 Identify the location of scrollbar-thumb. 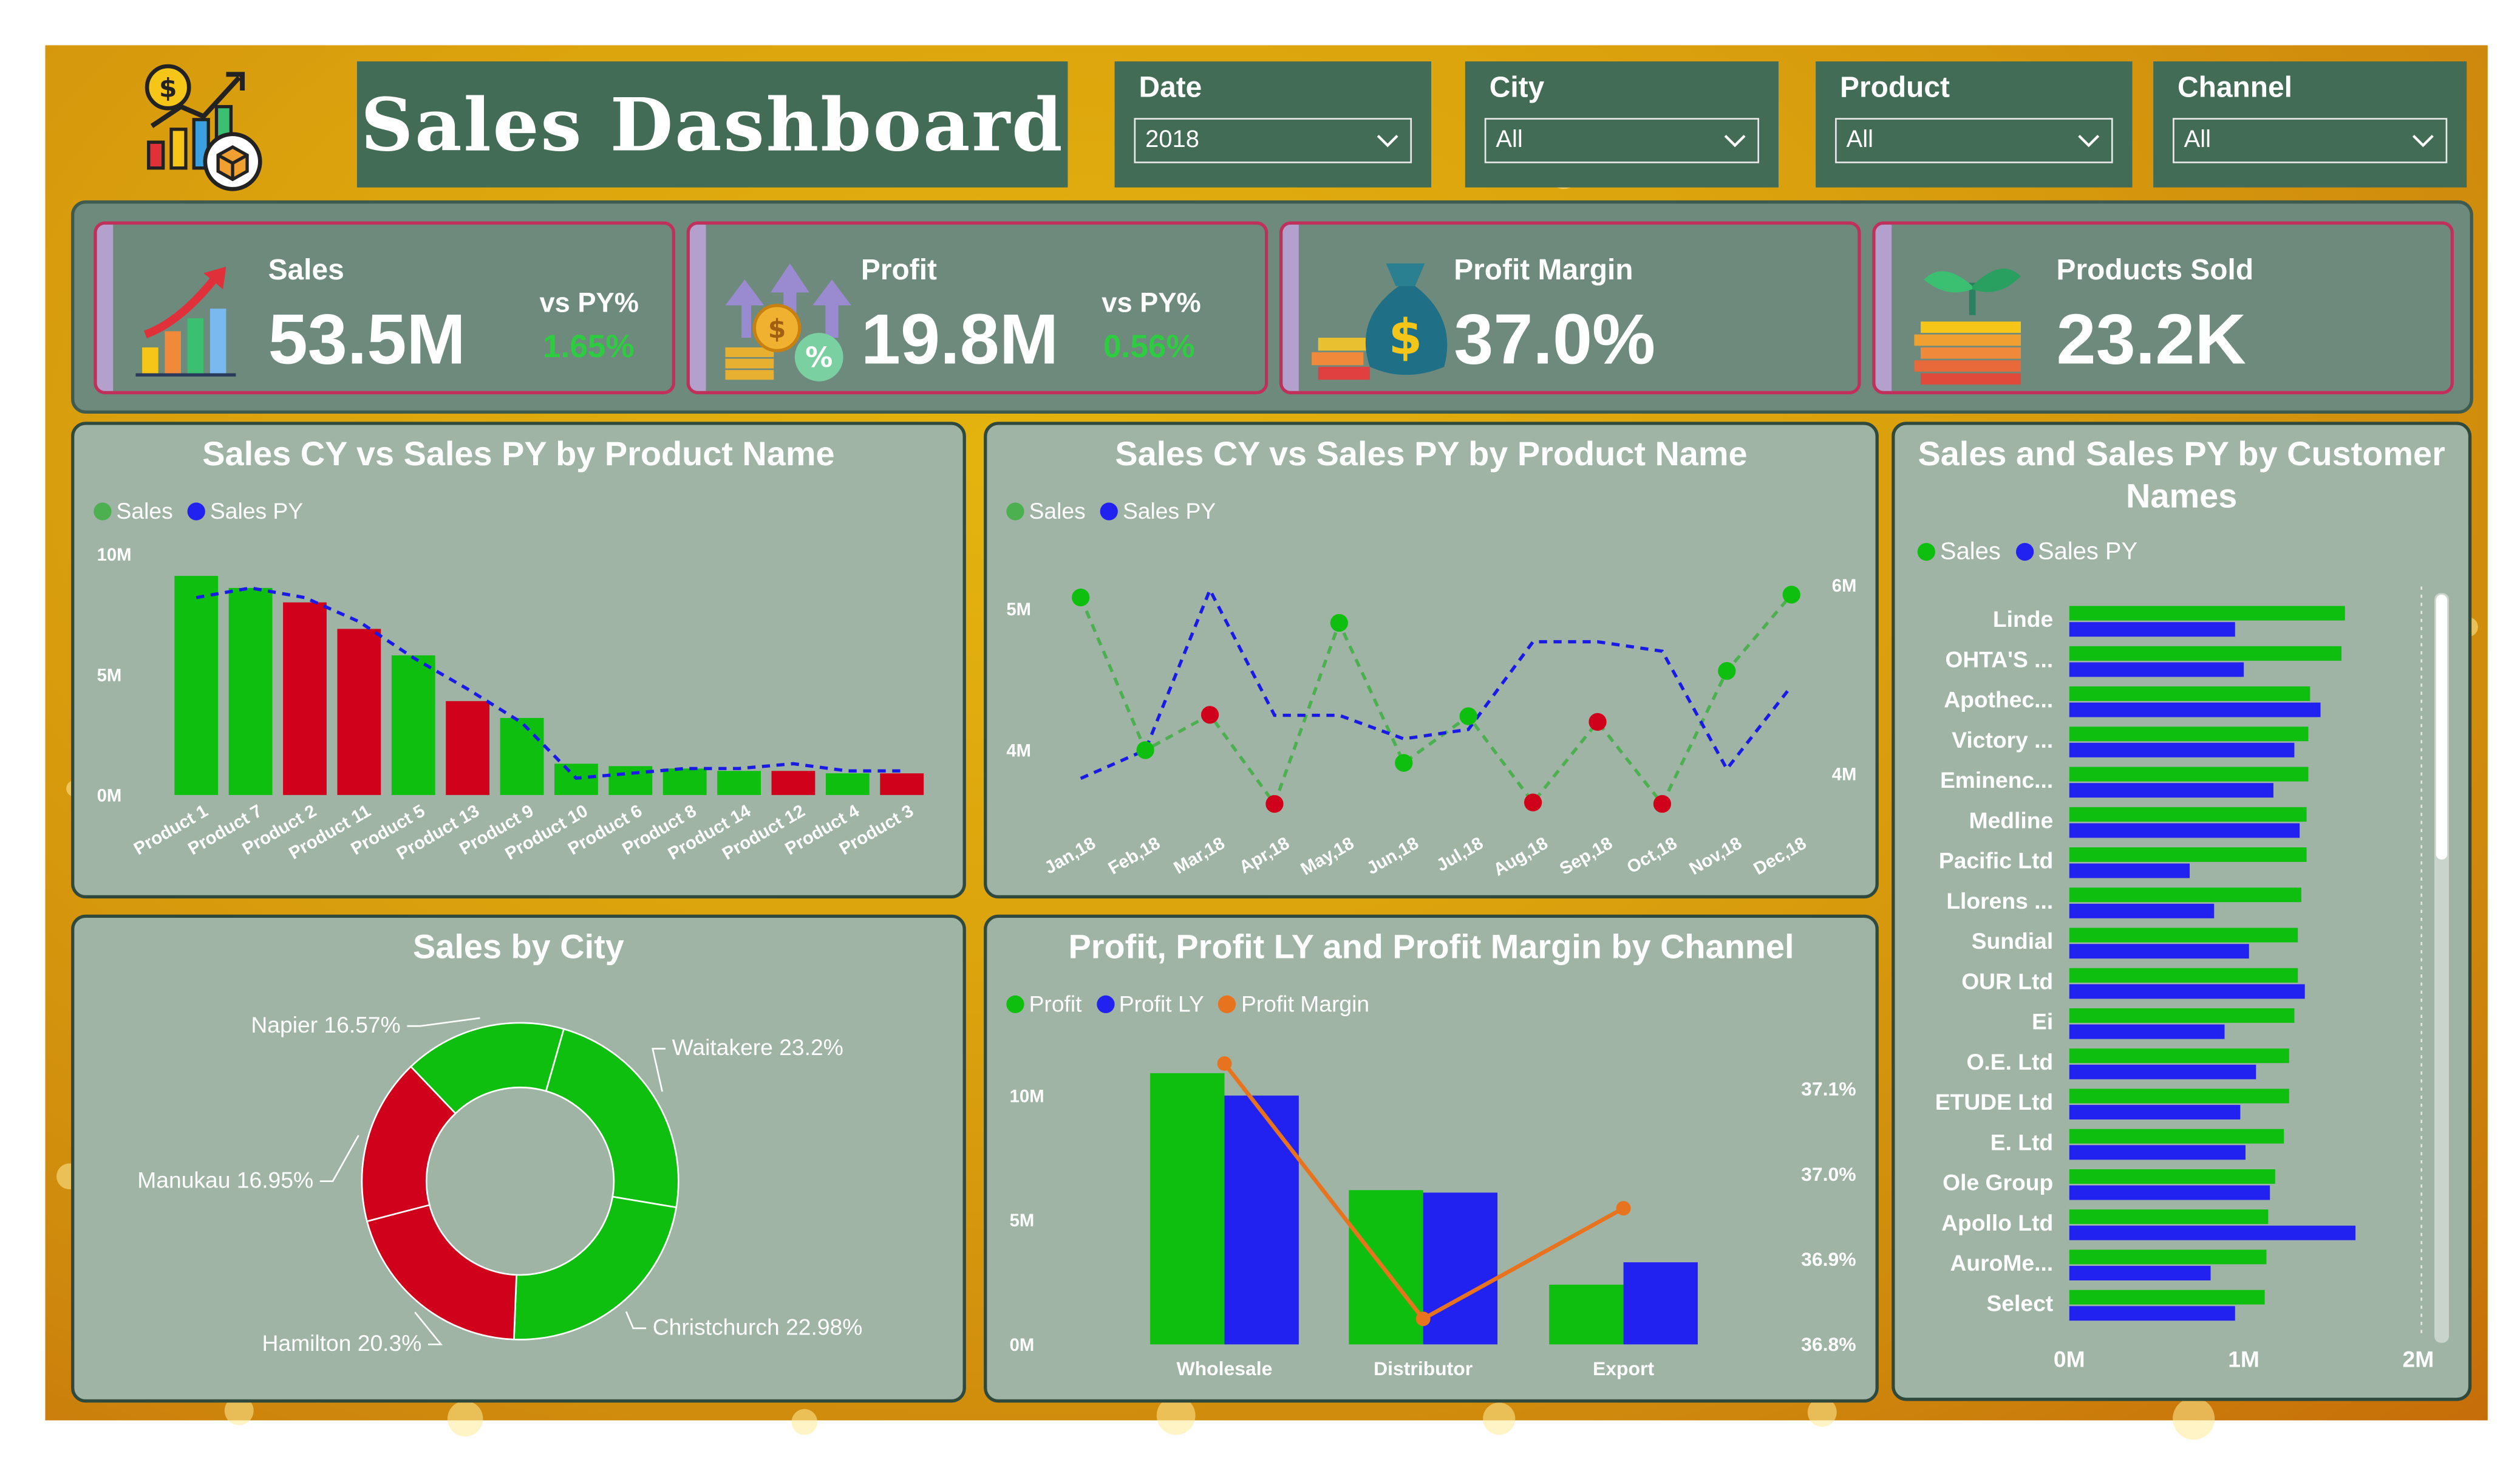
(2442, 727).